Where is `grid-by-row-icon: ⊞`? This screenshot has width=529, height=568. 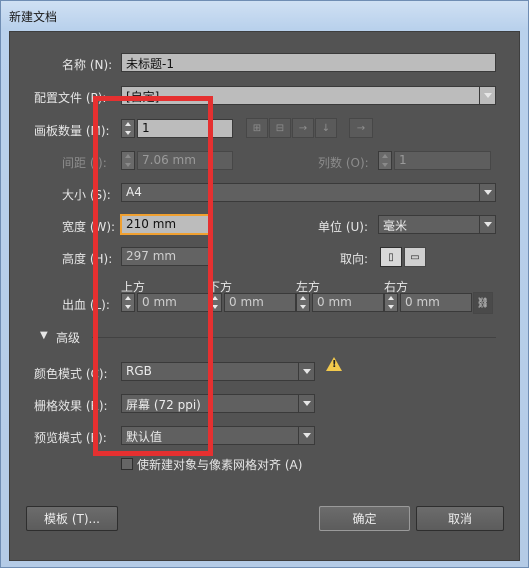
grid-by-row-icon: ⊞ is located at coordinates (257, 128).